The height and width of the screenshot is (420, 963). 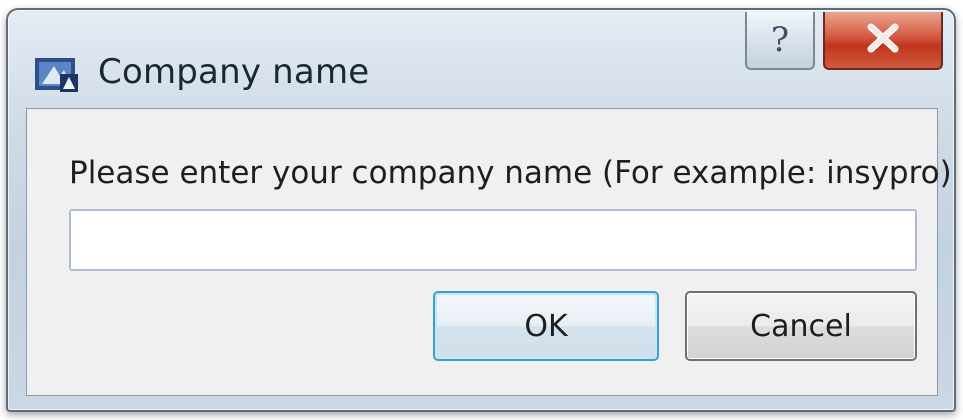 What do you see at coordinates (57, 74) in the screenshot?
I see `application-icon` at bounding box center [57, 74].